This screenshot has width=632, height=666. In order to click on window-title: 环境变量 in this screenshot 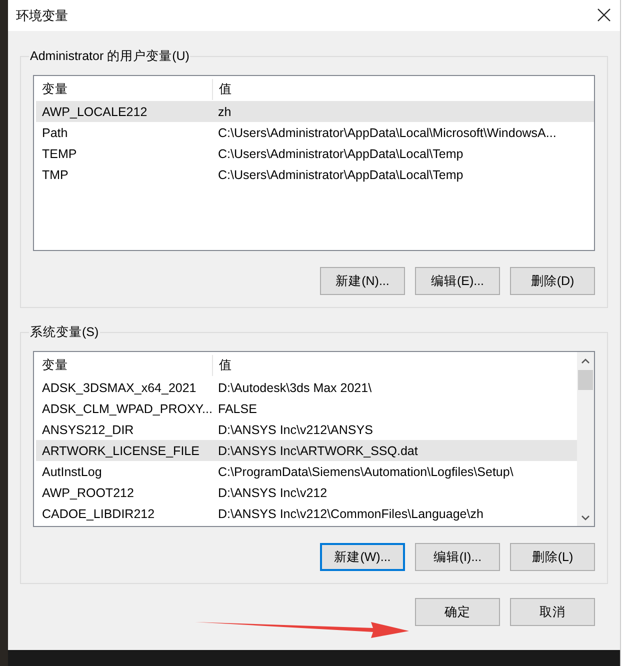, I will do `click(42, 15)`.